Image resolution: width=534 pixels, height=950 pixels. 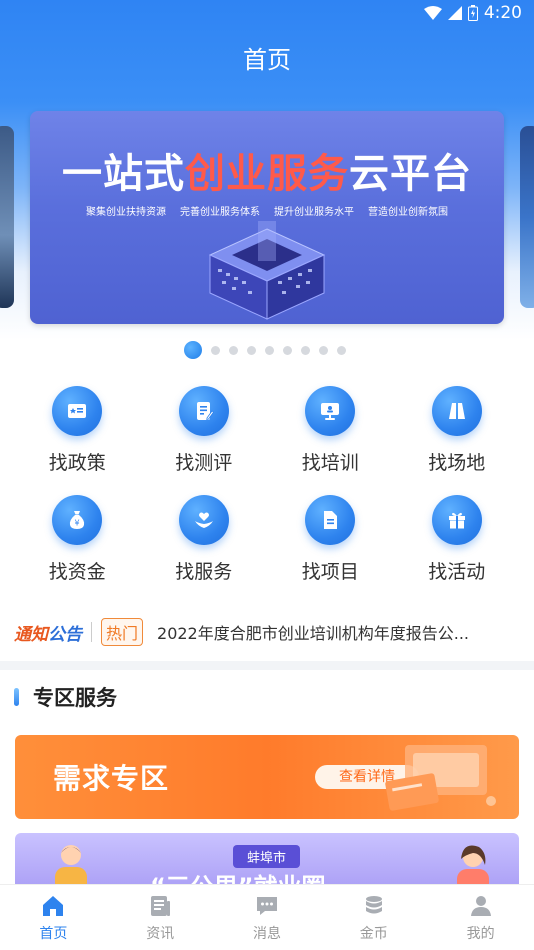 I want to click on service-find-activity: 找活动, so click(x=457, y=539).